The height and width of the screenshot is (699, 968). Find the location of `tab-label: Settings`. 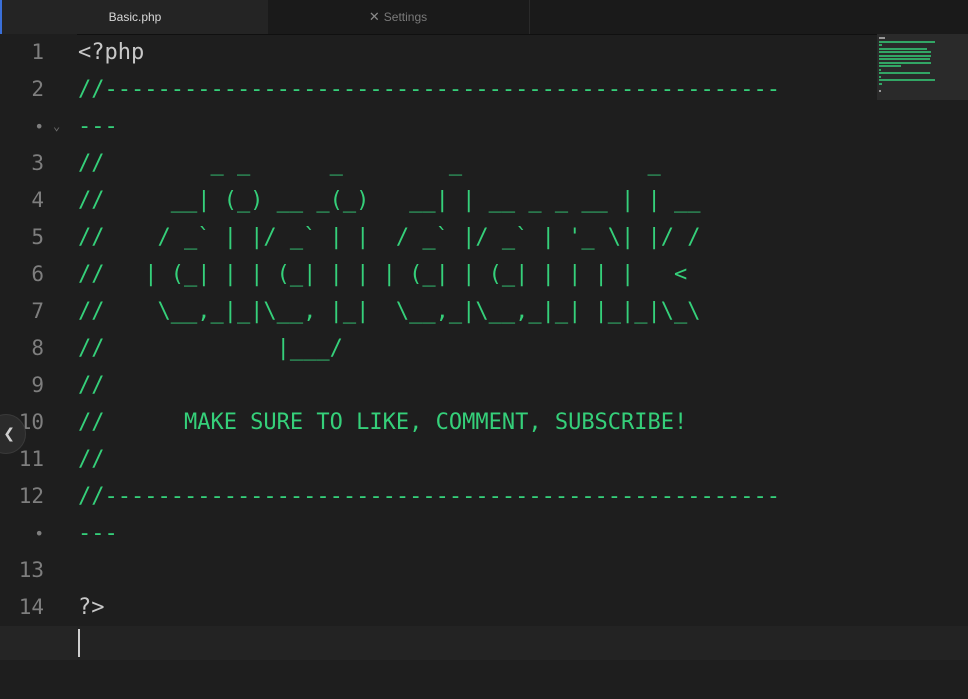

tab-label: Settings is located at coordinates (405, 17).